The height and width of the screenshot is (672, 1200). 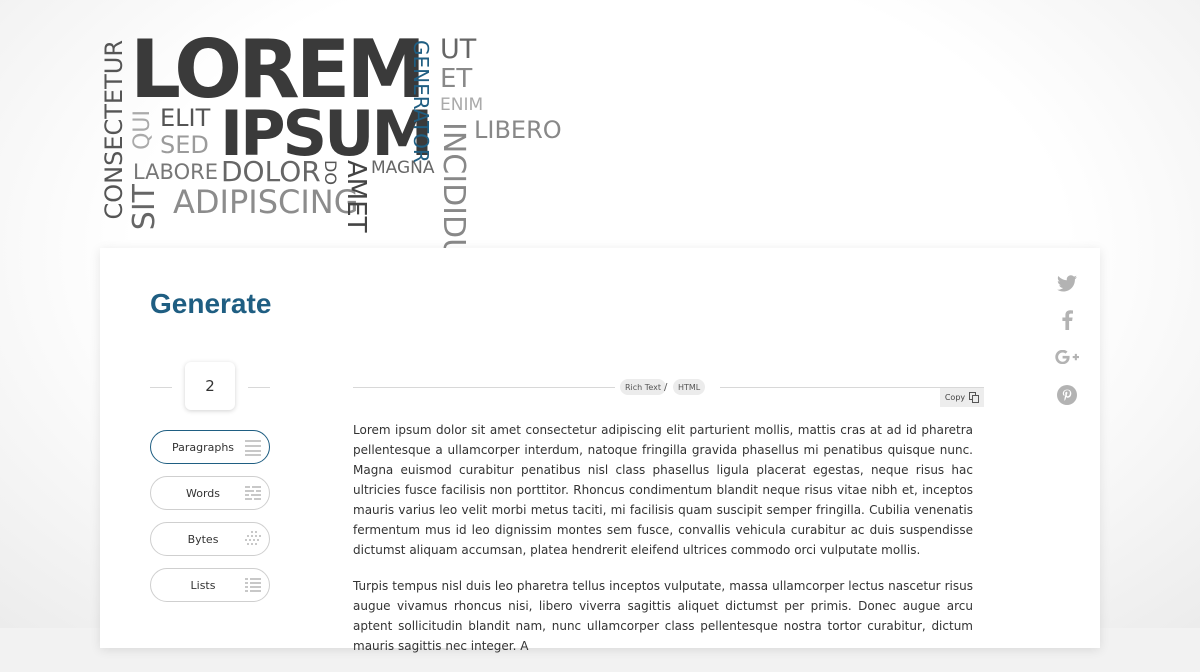 I want to click on copy-button: Copy, so click(x=962, y=397).